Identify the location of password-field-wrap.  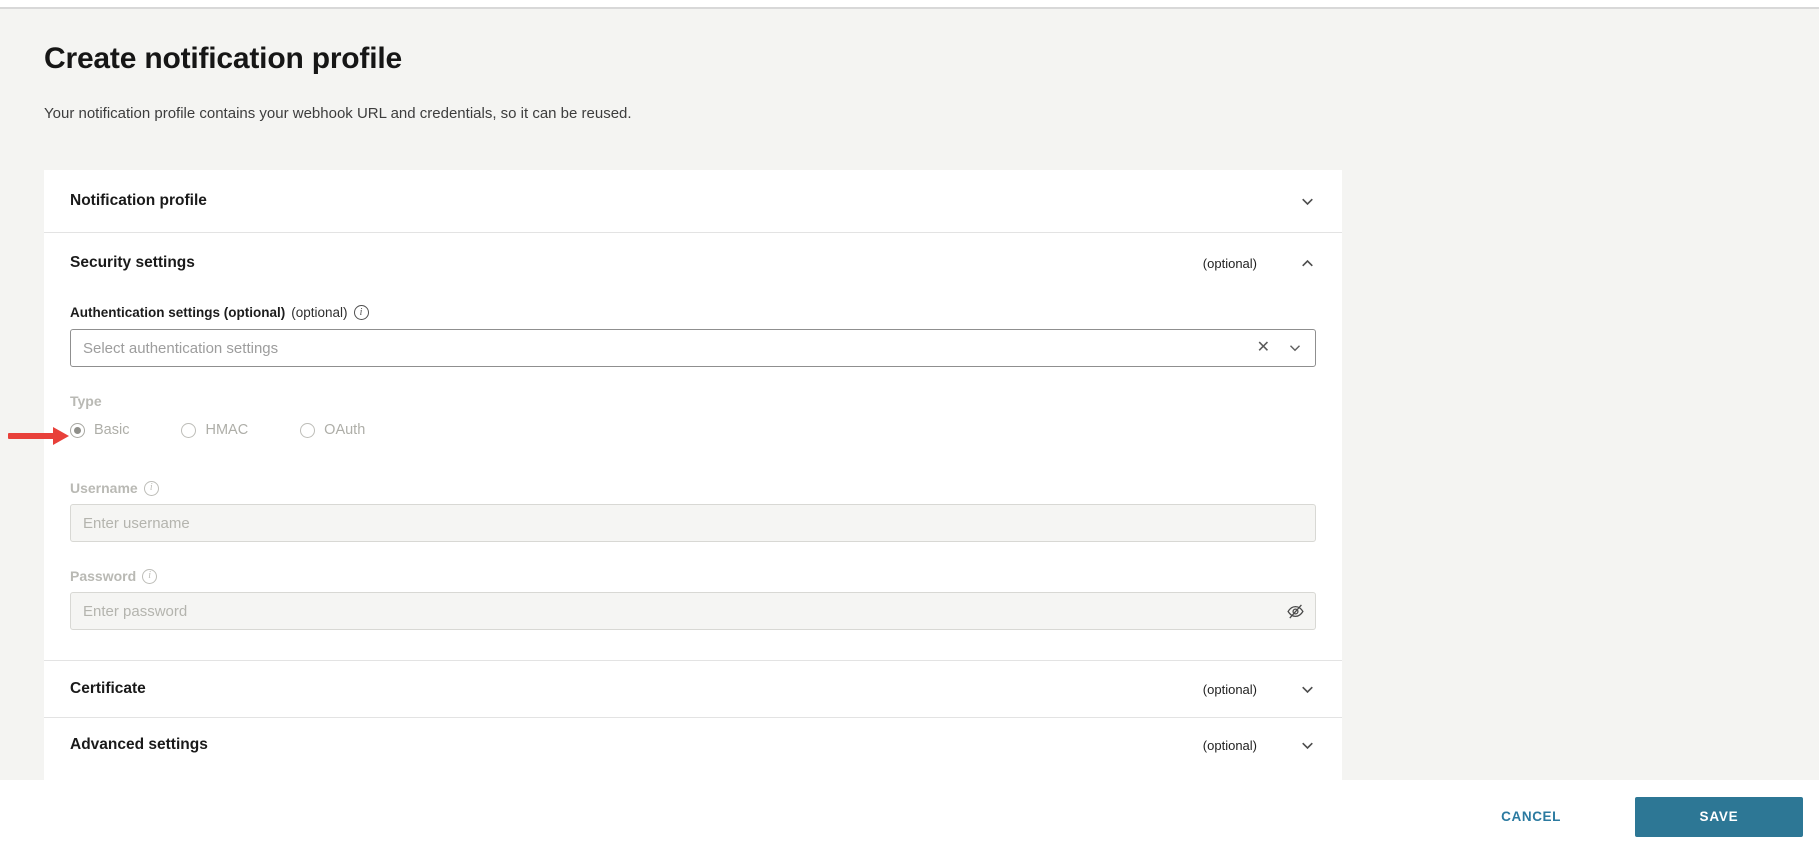
(693, 607).